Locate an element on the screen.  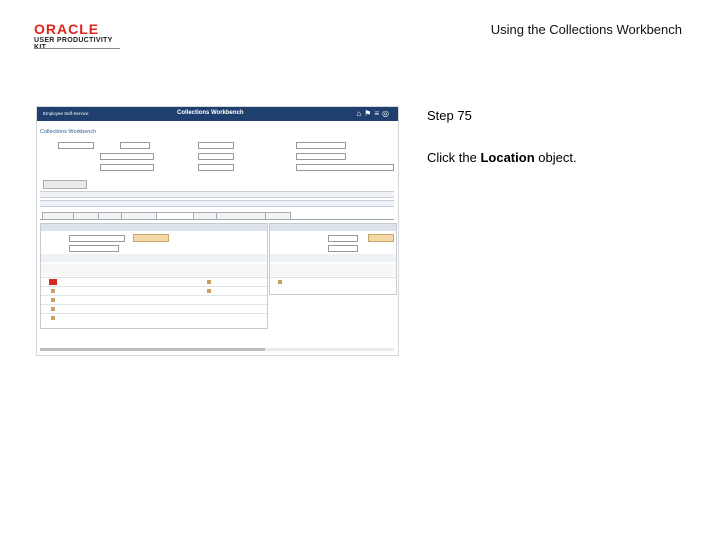
banner-icons: ⌂⚑≡◎ is located at coordinates (374, 113).